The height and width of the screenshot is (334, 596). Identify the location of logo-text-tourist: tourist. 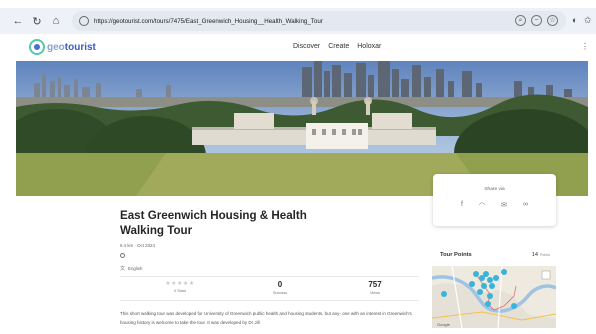
(80, 47).